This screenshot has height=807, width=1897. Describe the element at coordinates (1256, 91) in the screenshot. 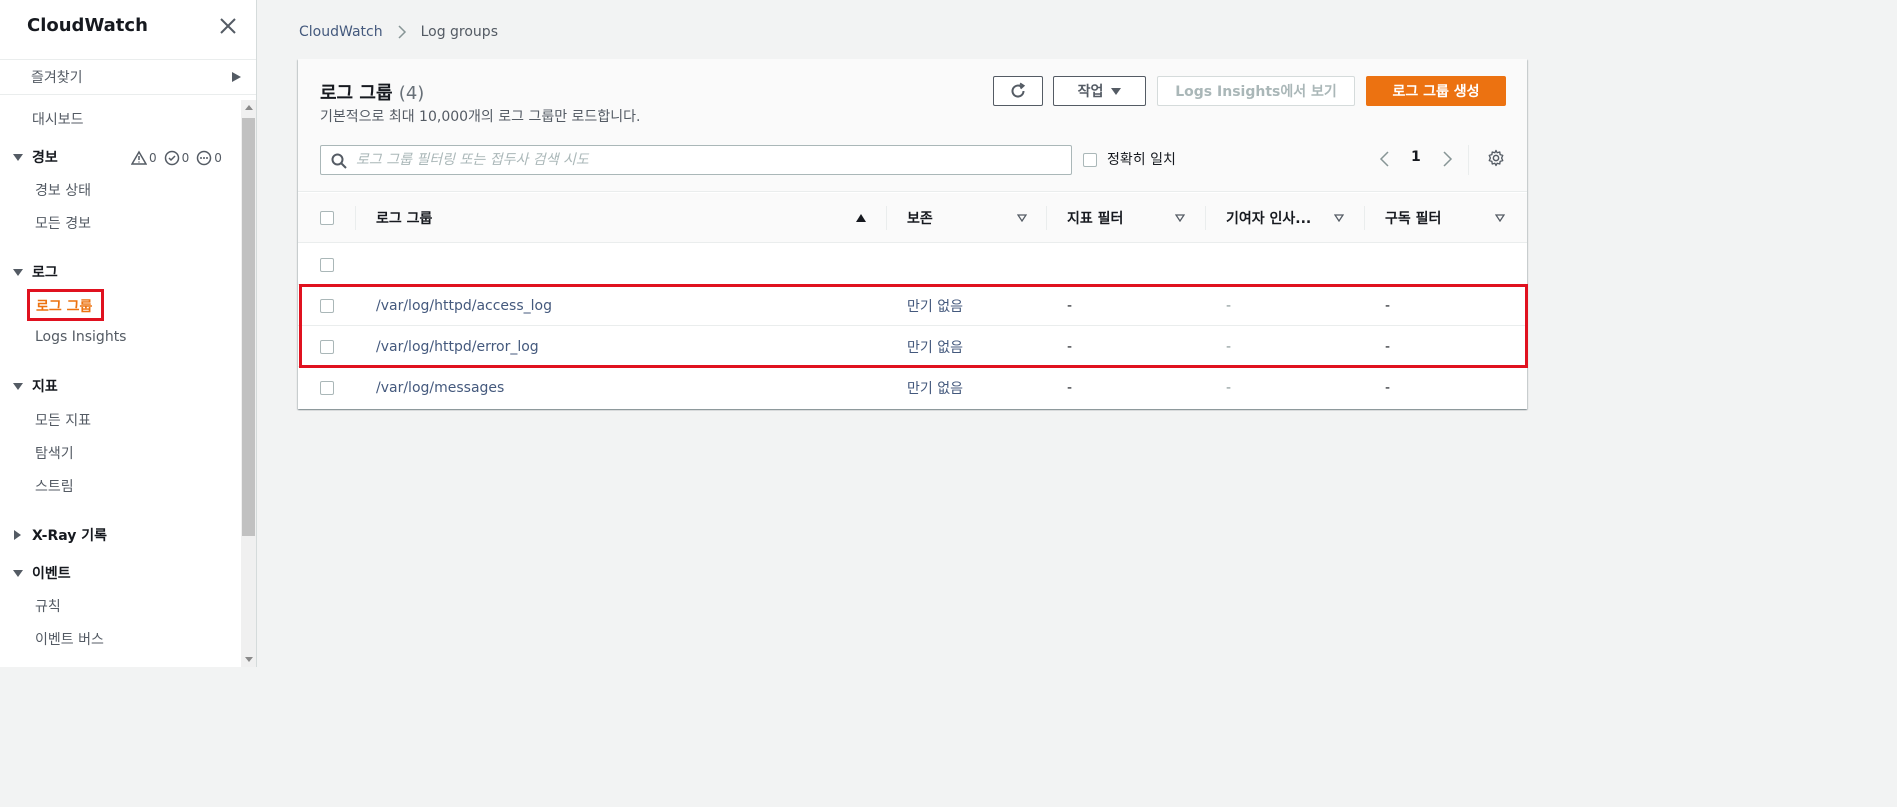

I see `view-in-logs-insights-button: Logs Insights에서 보기` at that location.